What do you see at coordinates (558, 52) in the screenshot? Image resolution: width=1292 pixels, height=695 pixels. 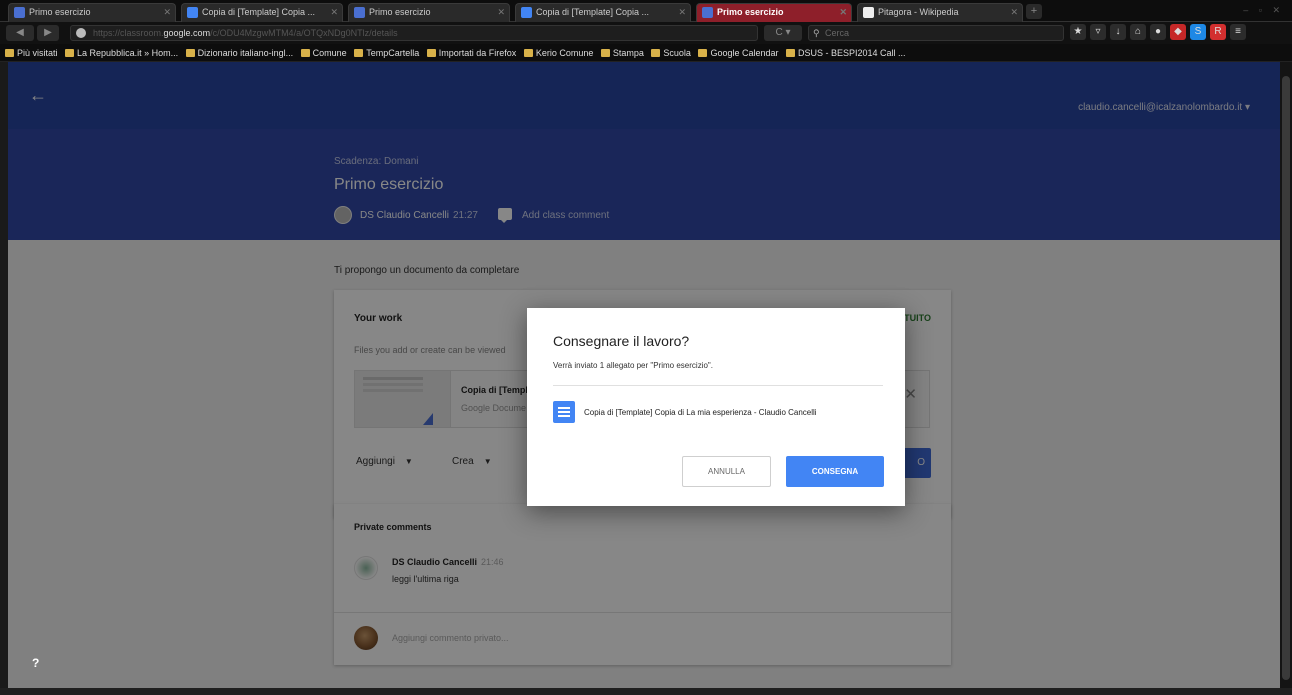 I see `bookmark-item: Kerio Comune` at bounding box center [558, 52].